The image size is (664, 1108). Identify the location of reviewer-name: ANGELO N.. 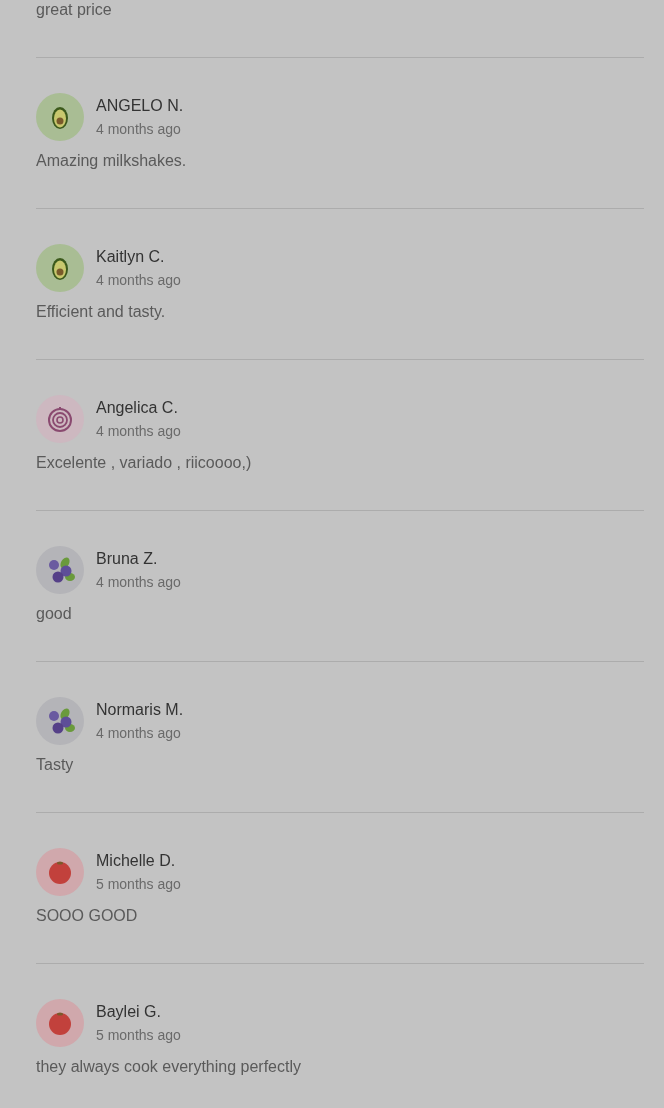
(140, 106).